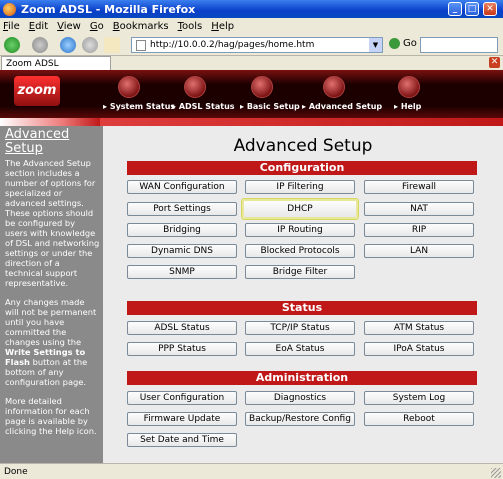 Image resolution: width=503 pixels, height=479 pixels. Describe the element at coordinates (182, 349) in the screenshot. I see `ppp-status-button: PPP Status` at that location.